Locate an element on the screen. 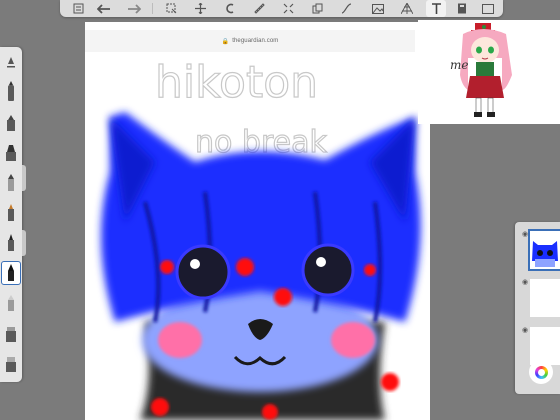 This screenshot has width=560, height=420. symmetry-icon is located at coordinates (230, 8).